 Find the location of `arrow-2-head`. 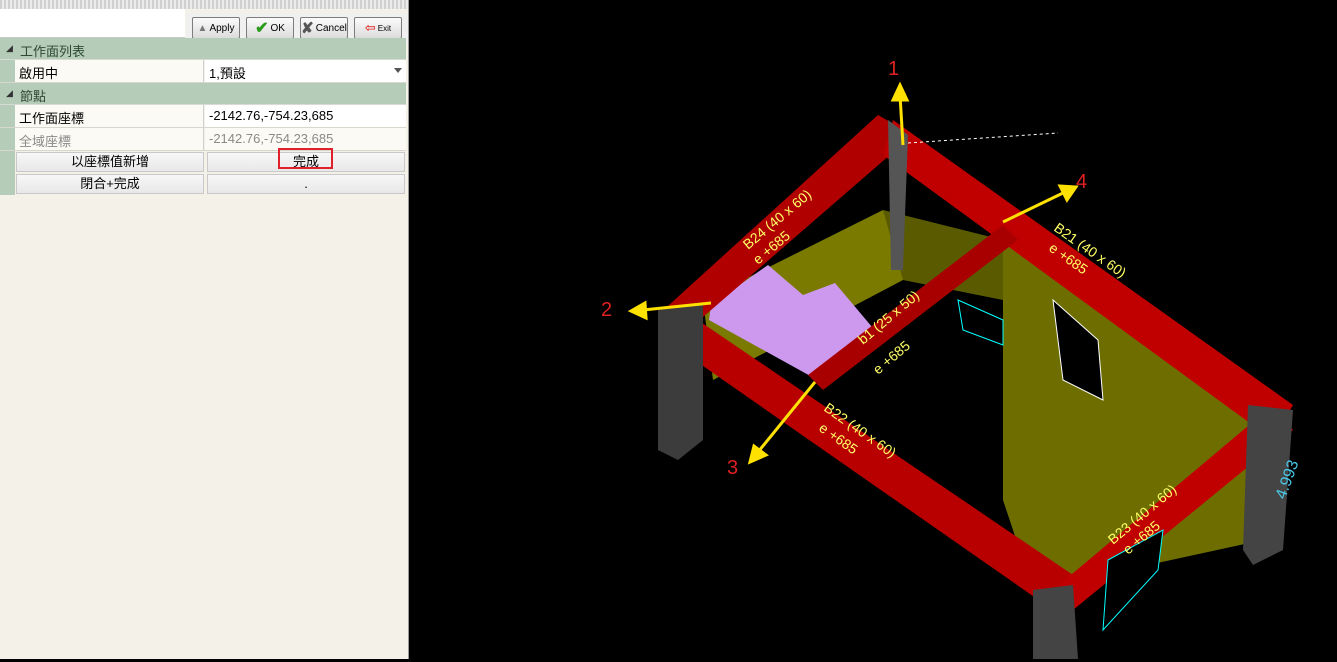

arrow-2-head is located at coordinates (637, 310).